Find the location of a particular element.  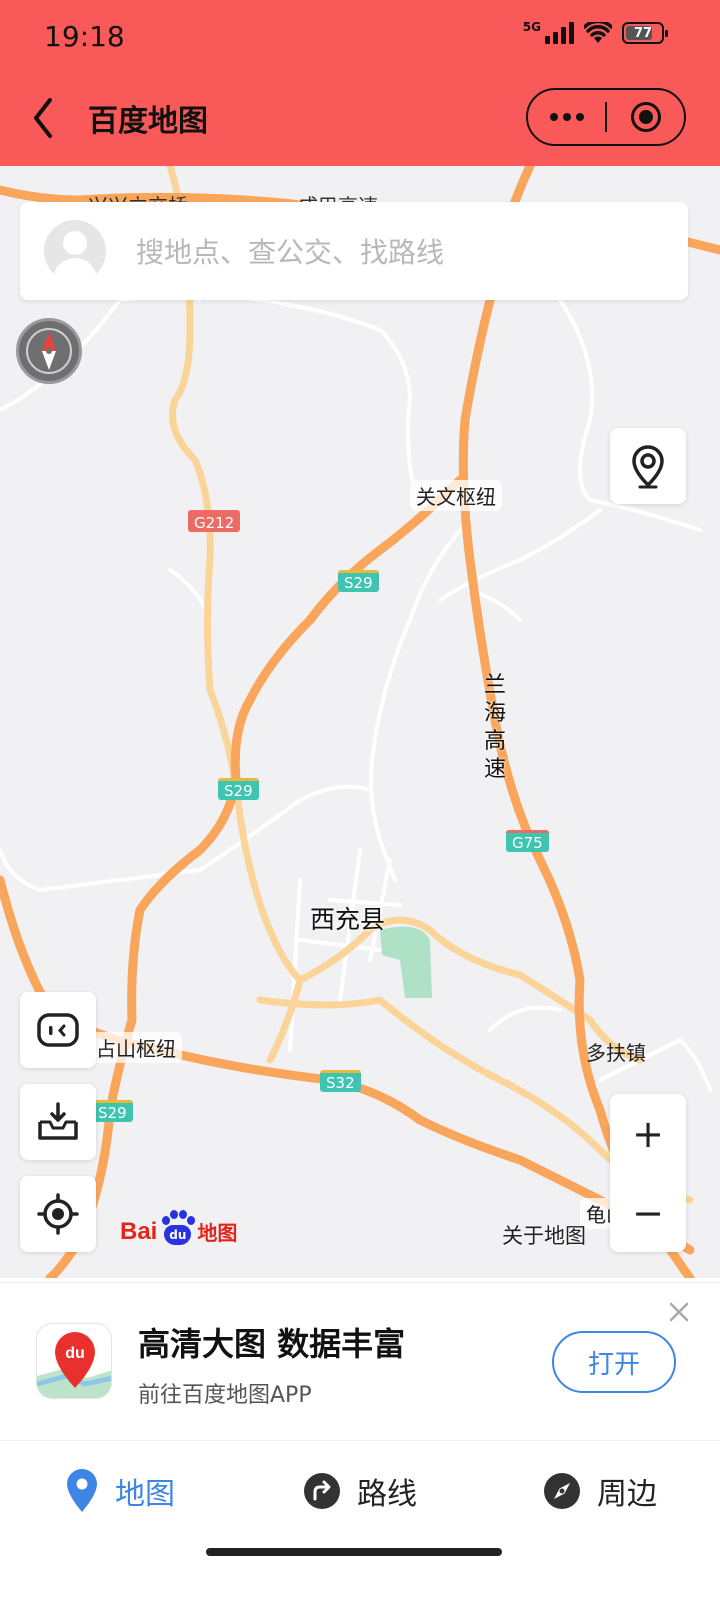

about-map-link: 关于地图 is located at coordinates (544, 1235).